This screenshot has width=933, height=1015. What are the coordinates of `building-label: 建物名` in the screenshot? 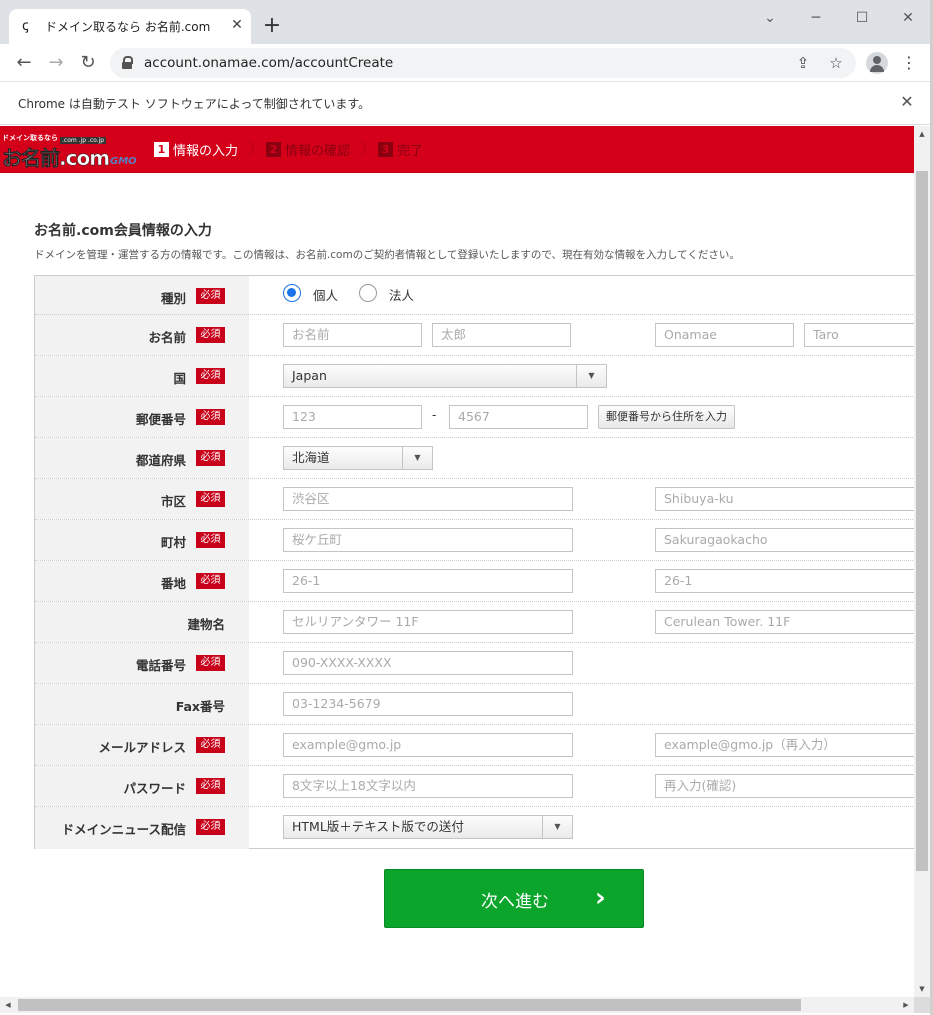 It's located at (206, 624).